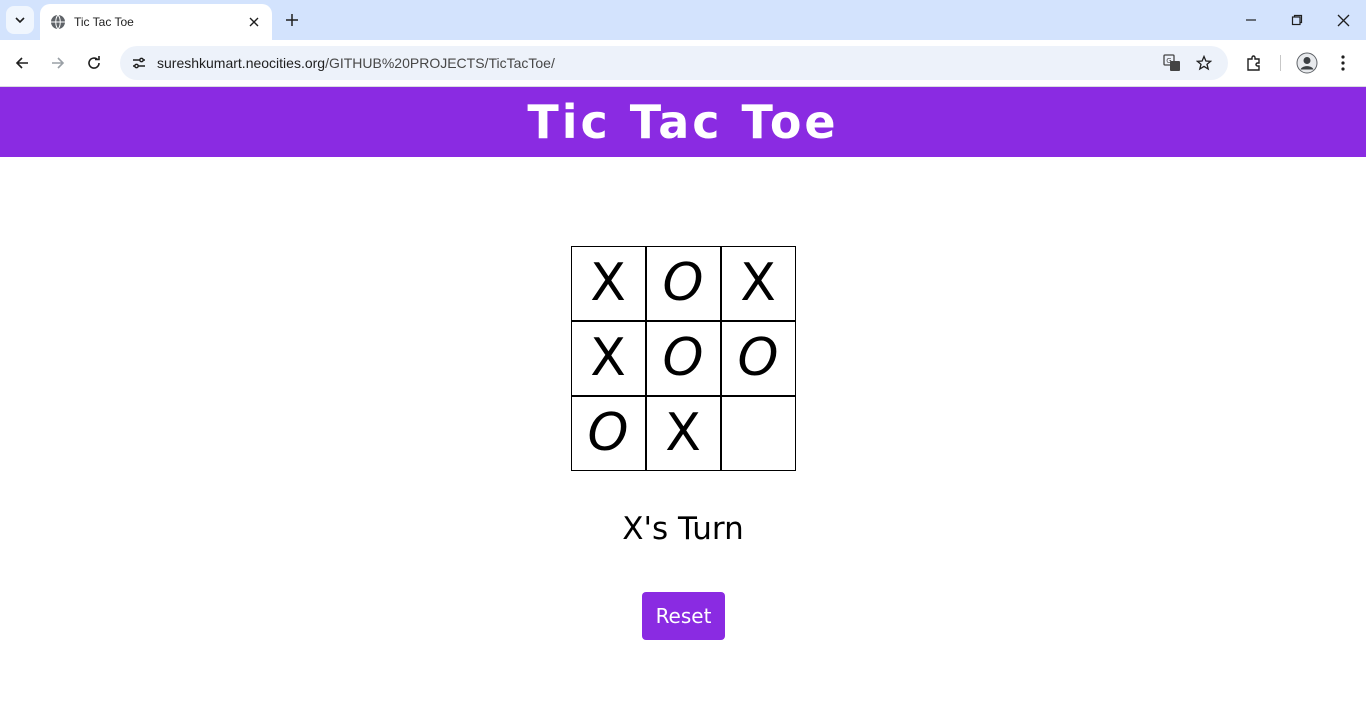 Image resolution: width=1366 pixels, height=728 pixels. I want to click on back-icon, so click(21, 63).